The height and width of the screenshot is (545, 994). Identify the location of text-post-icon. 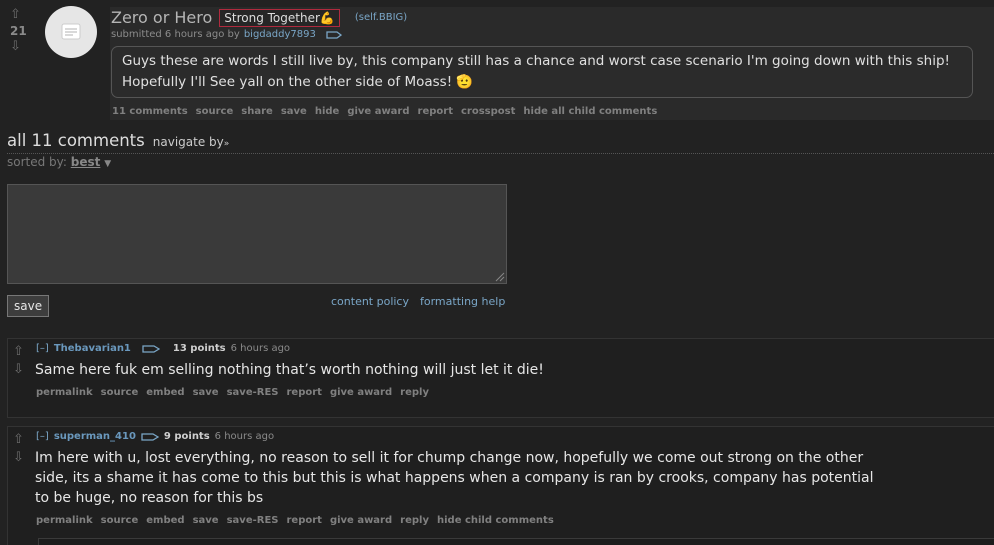
(71, 31).